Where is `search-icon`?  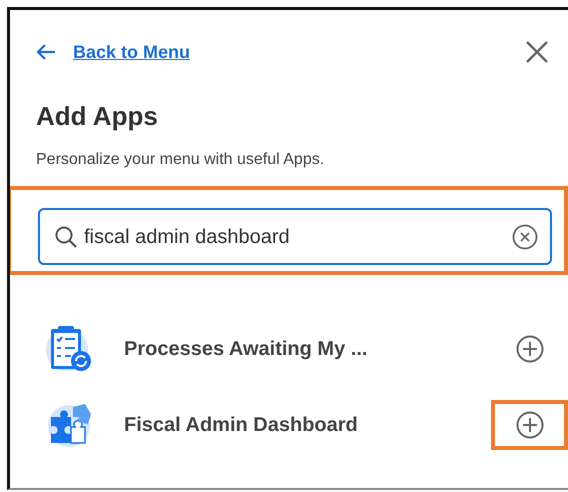 search-icon is located at coordinates (66, 236).